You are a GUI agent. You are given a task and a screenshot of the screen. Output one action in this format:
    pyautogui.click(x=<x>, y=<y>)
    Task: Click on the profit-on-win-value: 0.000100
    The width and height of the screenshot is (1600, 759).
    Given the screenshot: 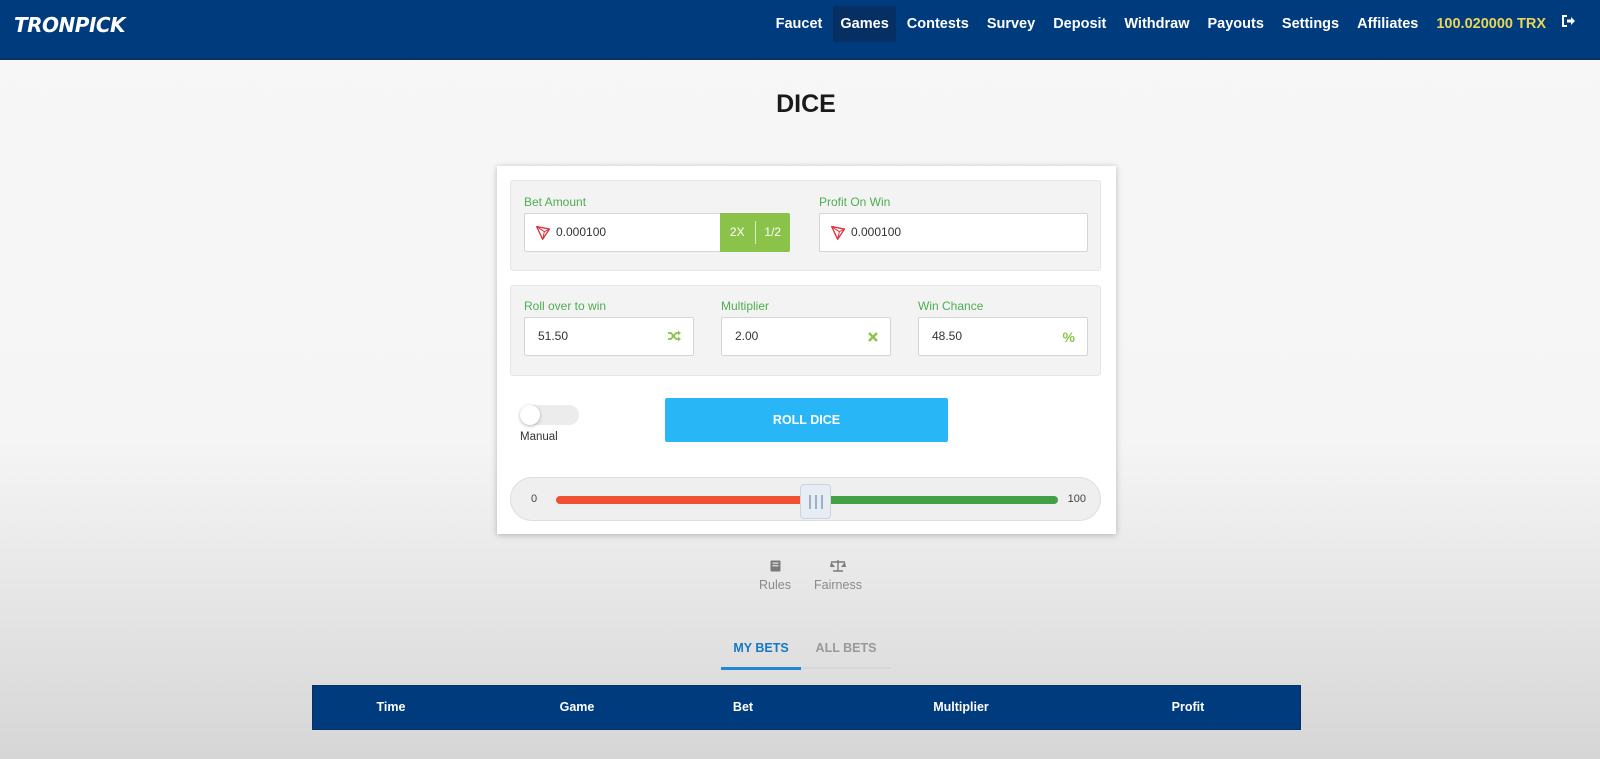 What is the action you would take?
    pyautogui.click(x=876, y=232)
    